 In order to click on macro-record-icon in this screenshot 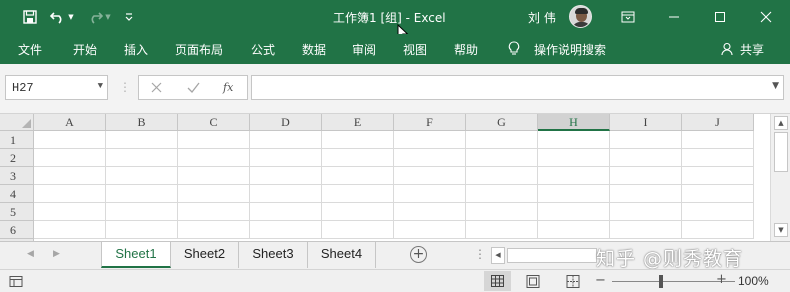, I will do `click(16, 281)`.